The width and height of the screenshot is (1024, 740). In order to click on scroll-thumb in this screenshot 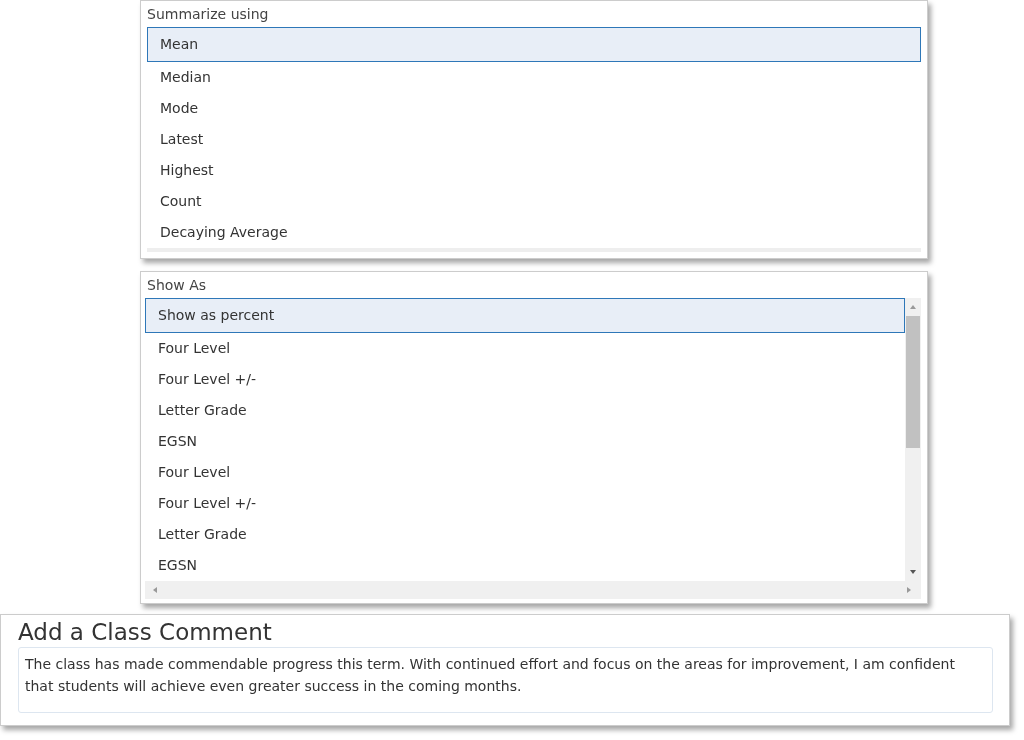, I will do `click(913, 382)`.